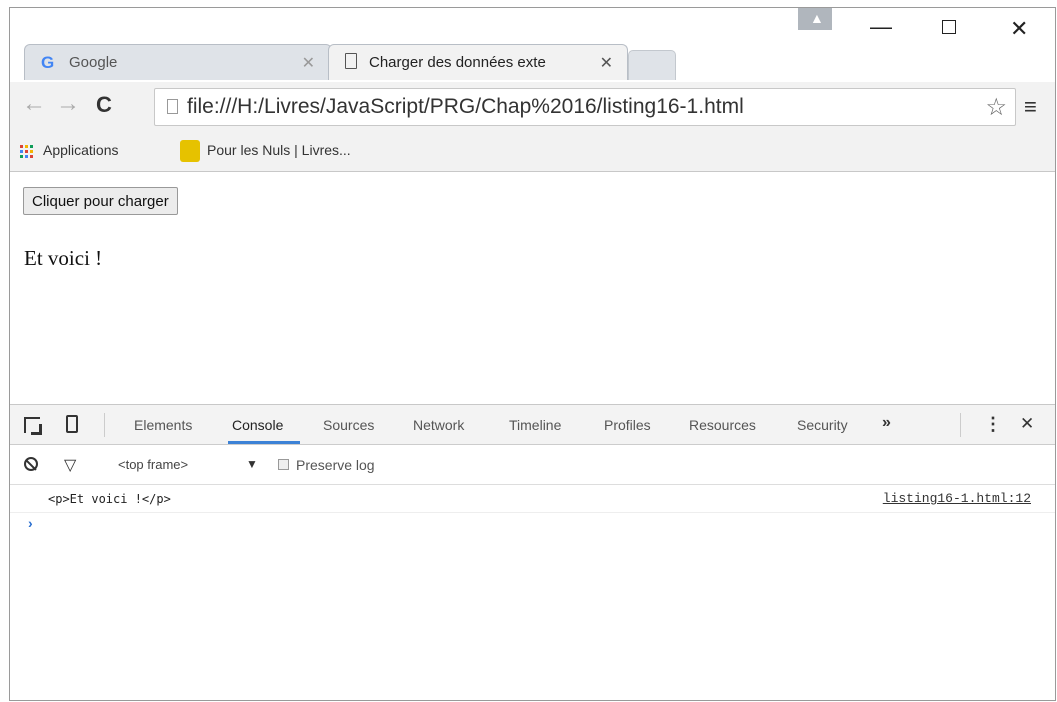 The height and width of the screenshot is (702, 1057). I want to click on preserve-log-checkbox, so click(283, 464).